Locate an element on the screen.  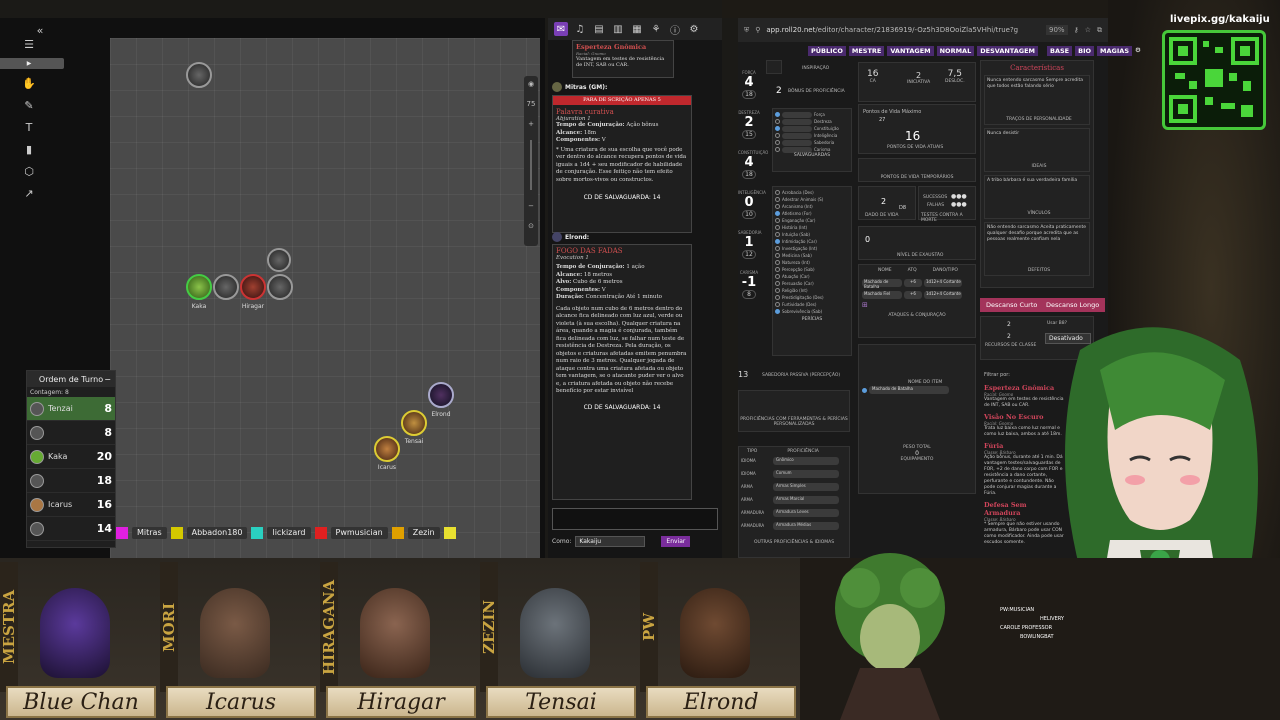
art-tab-icon: ♫ is located at coordinates (580, 29).